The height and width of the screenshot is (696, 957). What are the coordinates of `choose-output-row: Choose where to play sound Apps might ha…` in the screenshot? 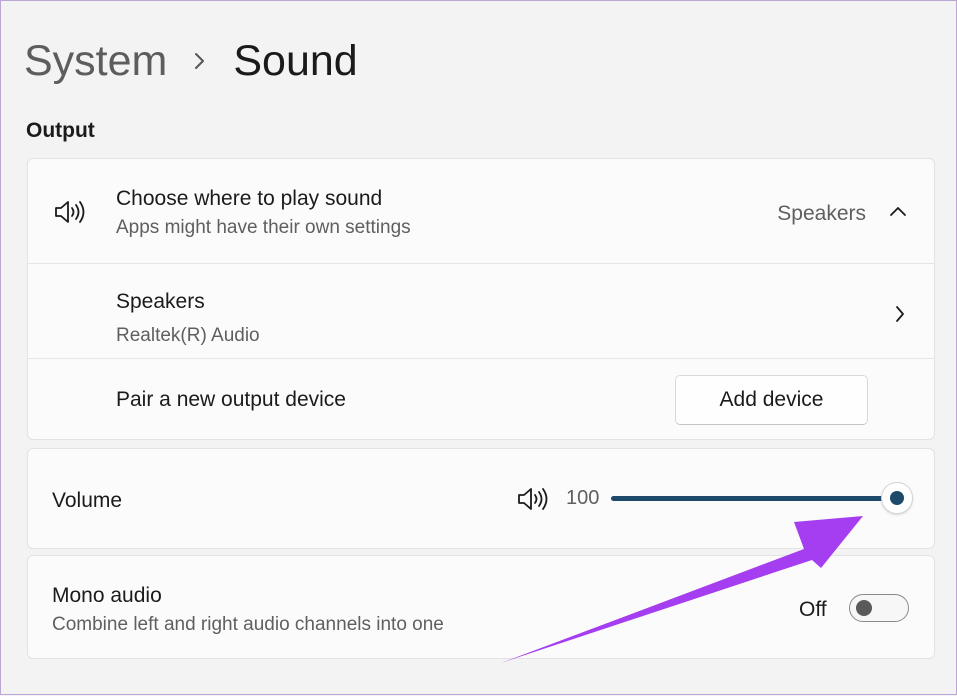 It's located at (481, 211).